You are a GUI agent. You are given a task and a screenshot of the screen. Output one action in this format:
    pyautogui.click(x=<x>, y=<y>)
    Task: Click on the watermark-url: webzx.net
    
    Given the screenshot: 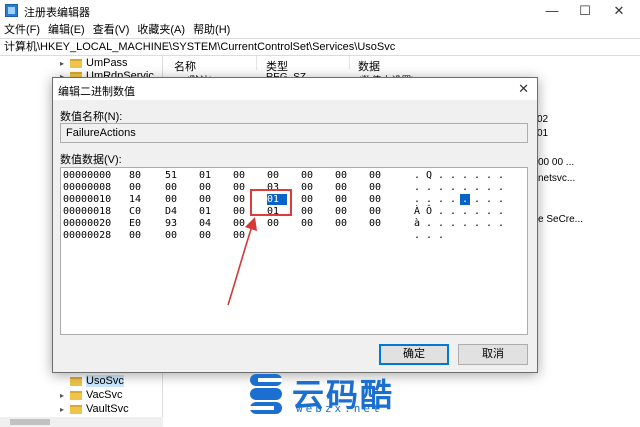 What is the action you would take?
    pyautogui.click(x=339, y=408)
    